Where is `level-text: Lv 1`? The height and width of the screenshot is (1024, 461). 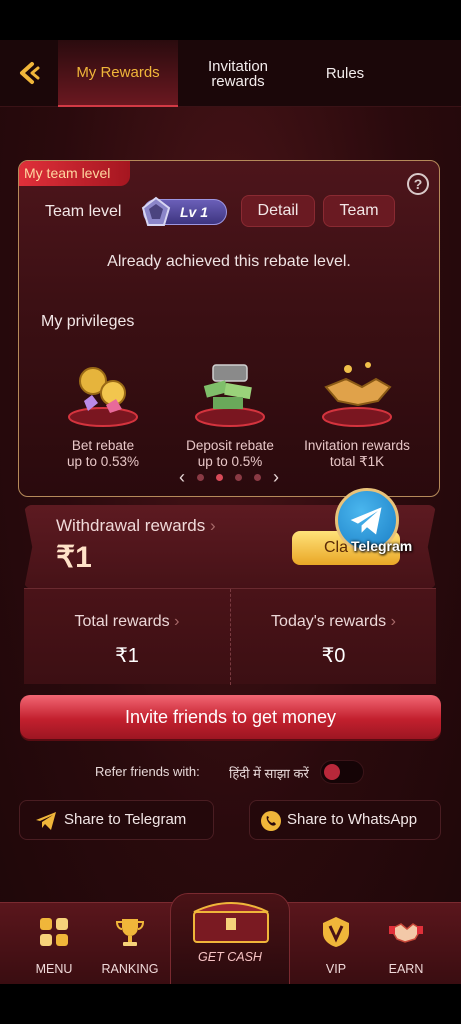 level-text: Lv 1 is located at coordinates (194, 212).